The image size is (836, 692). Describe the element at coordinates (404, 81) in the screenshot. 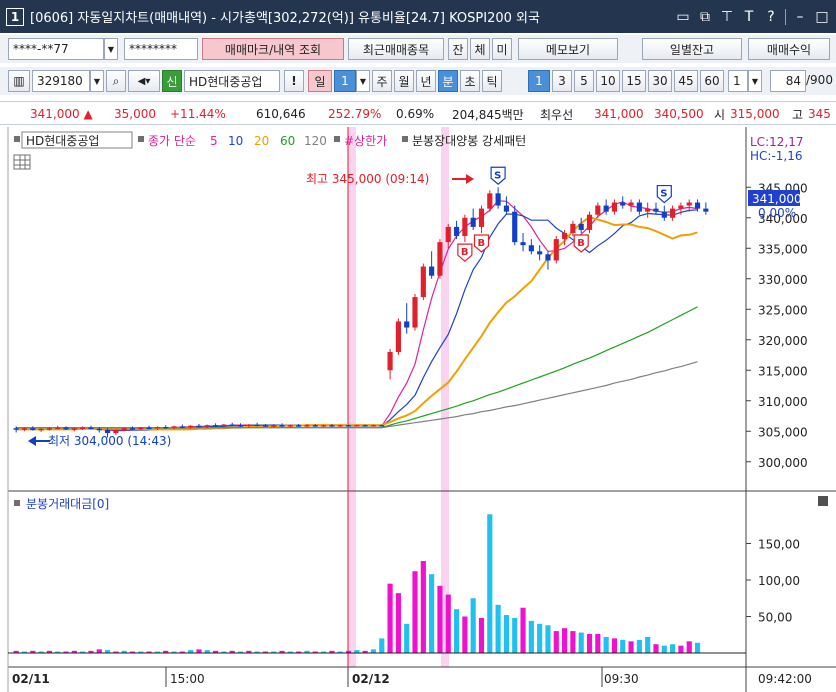

I see `period-month-button: 월` at that location.